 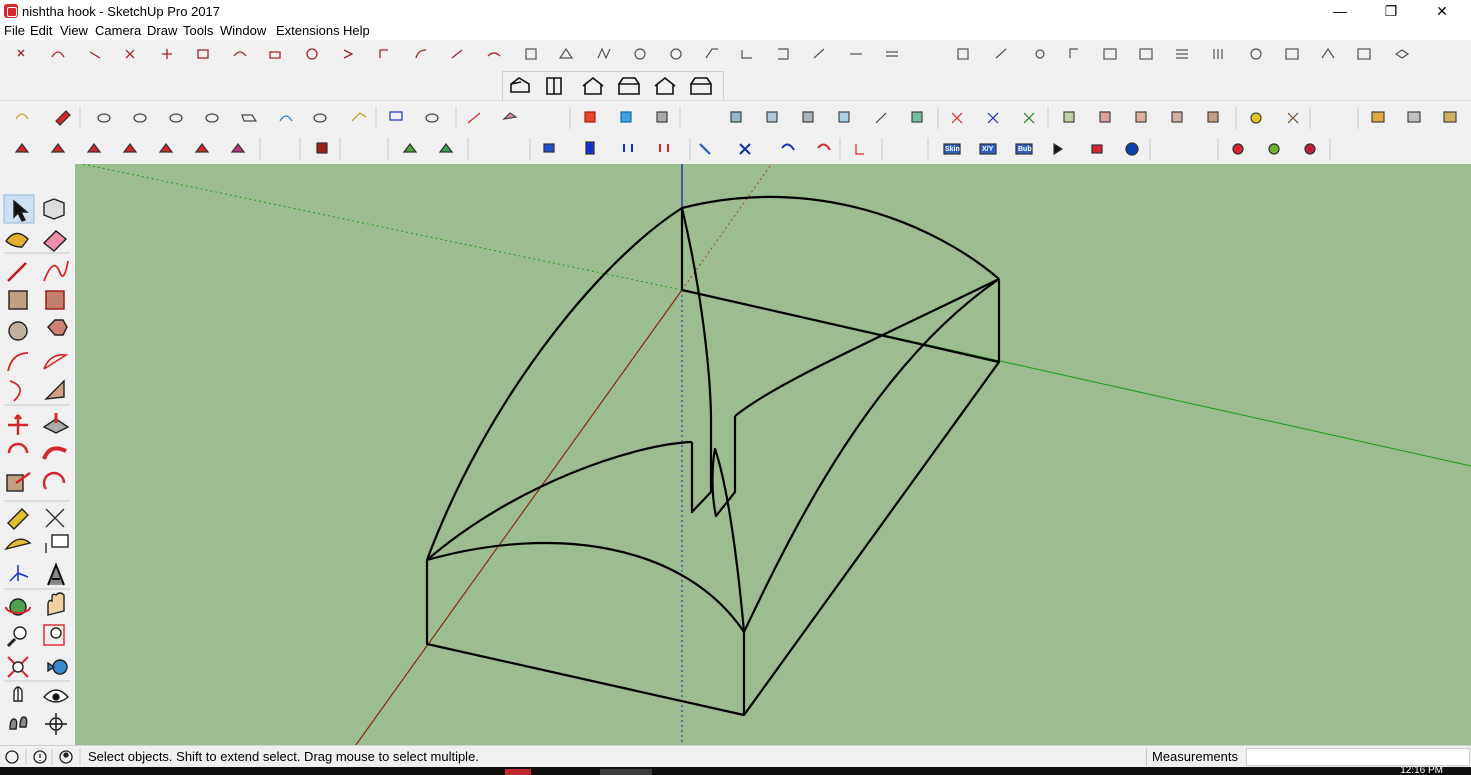 I want to click on left-tool-palette, so click(x=37, y=469).